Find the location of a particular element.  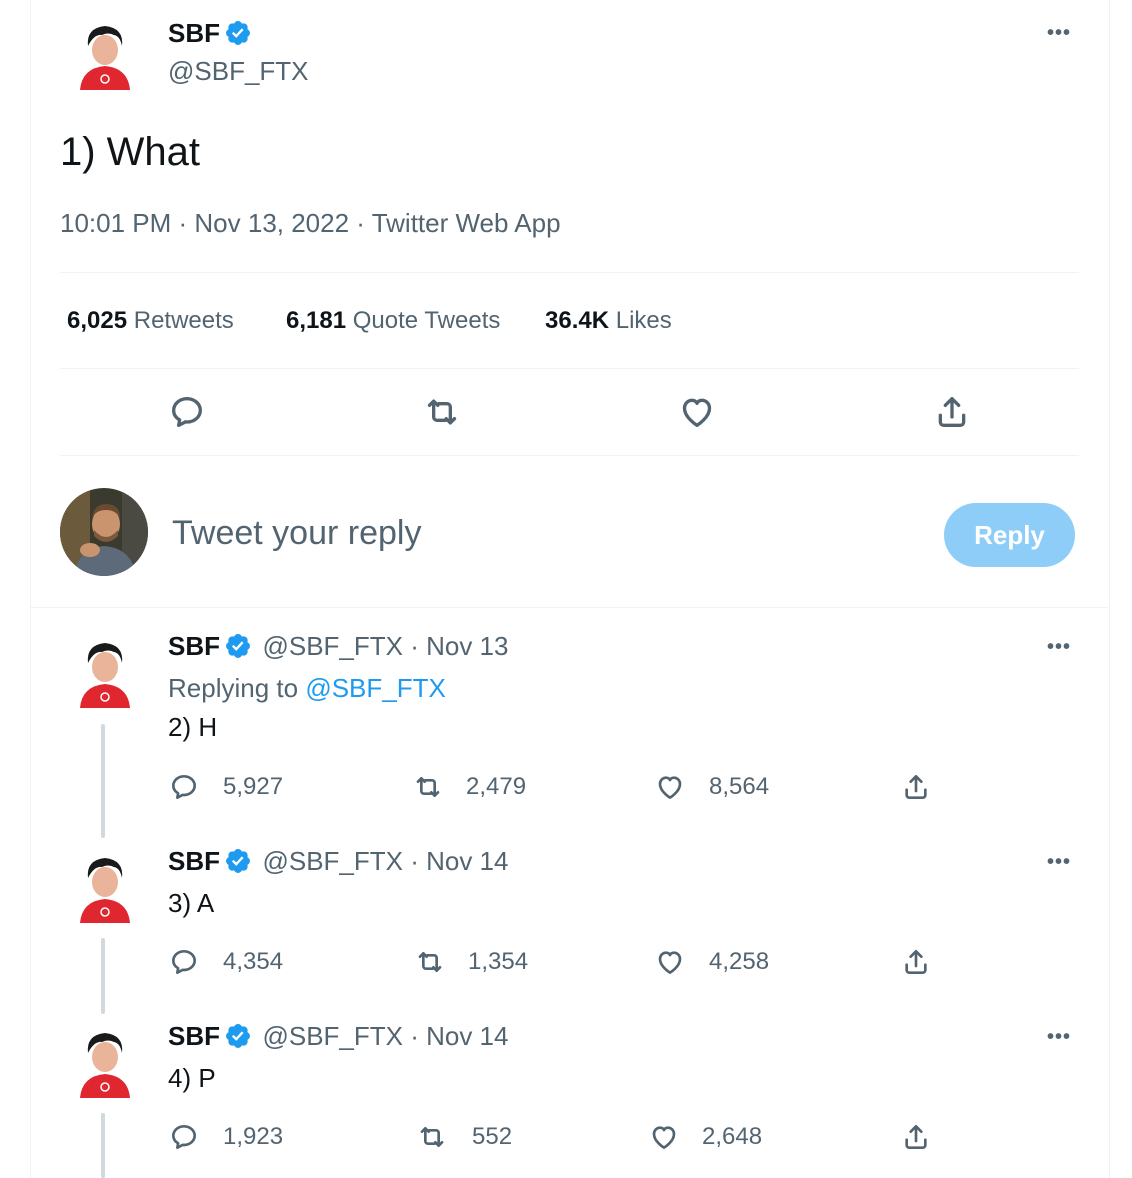

retweets-count: 6,025 is located at coordinates (97, 320).